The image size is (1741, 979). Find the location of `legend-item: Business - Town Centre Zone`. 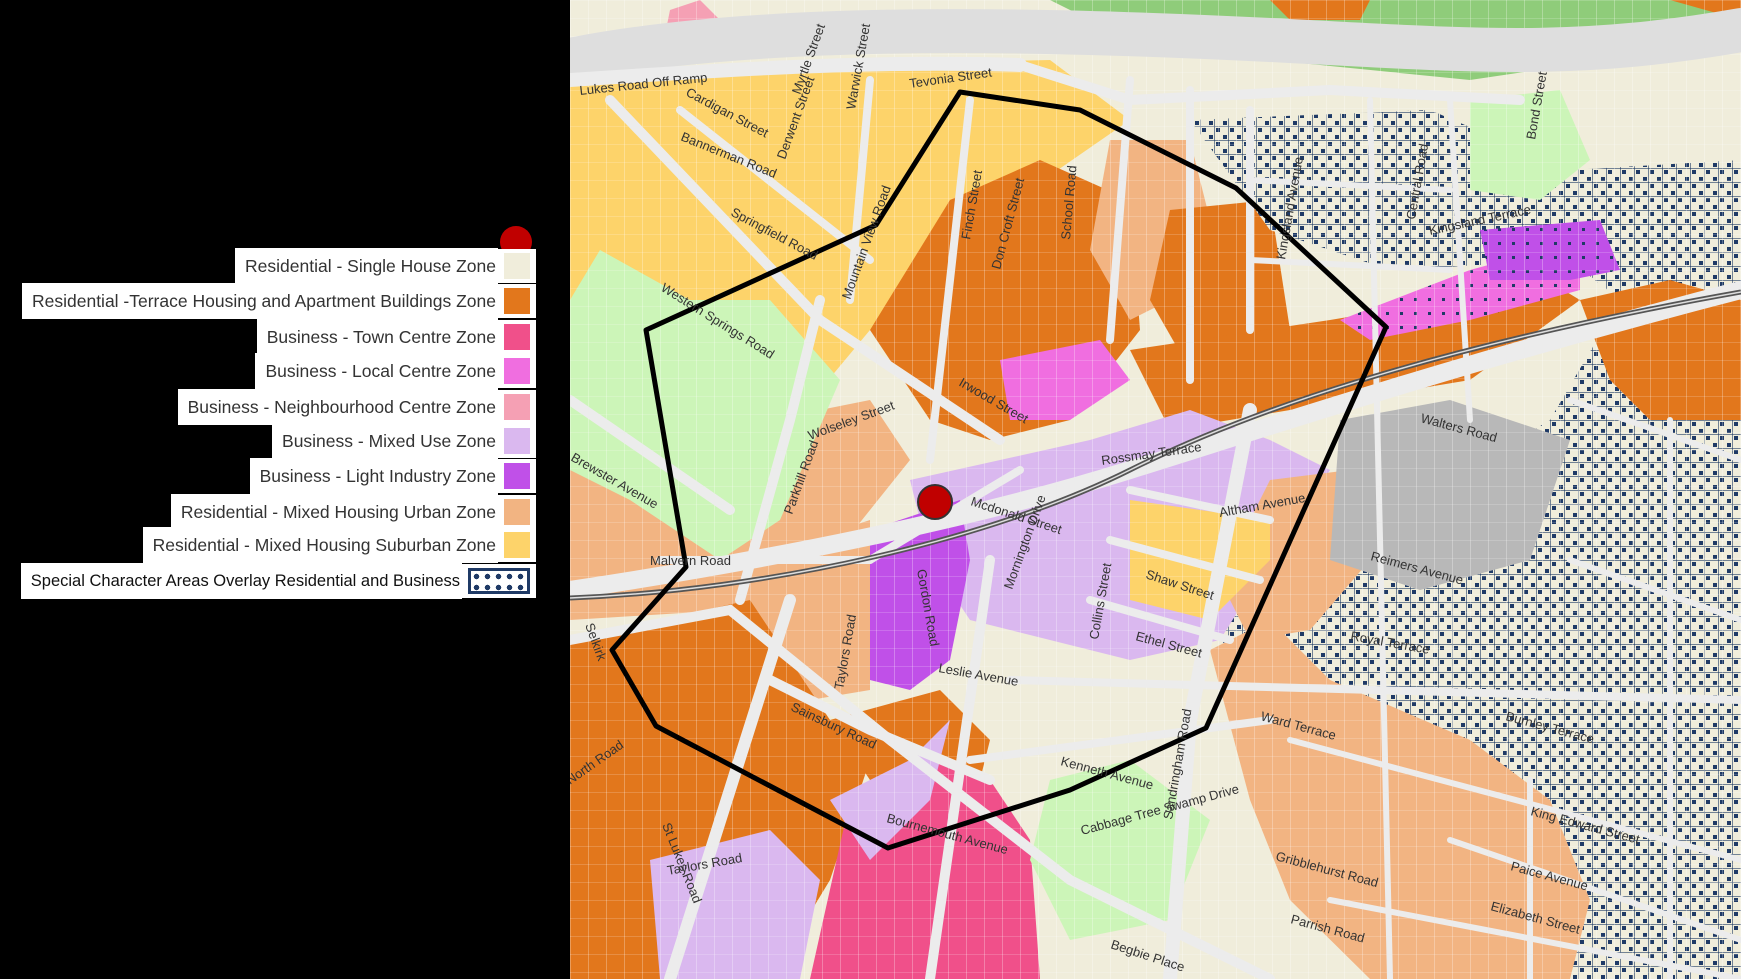

legend-item: Business - Town Centre Zone is located at coordinates (396, 337).